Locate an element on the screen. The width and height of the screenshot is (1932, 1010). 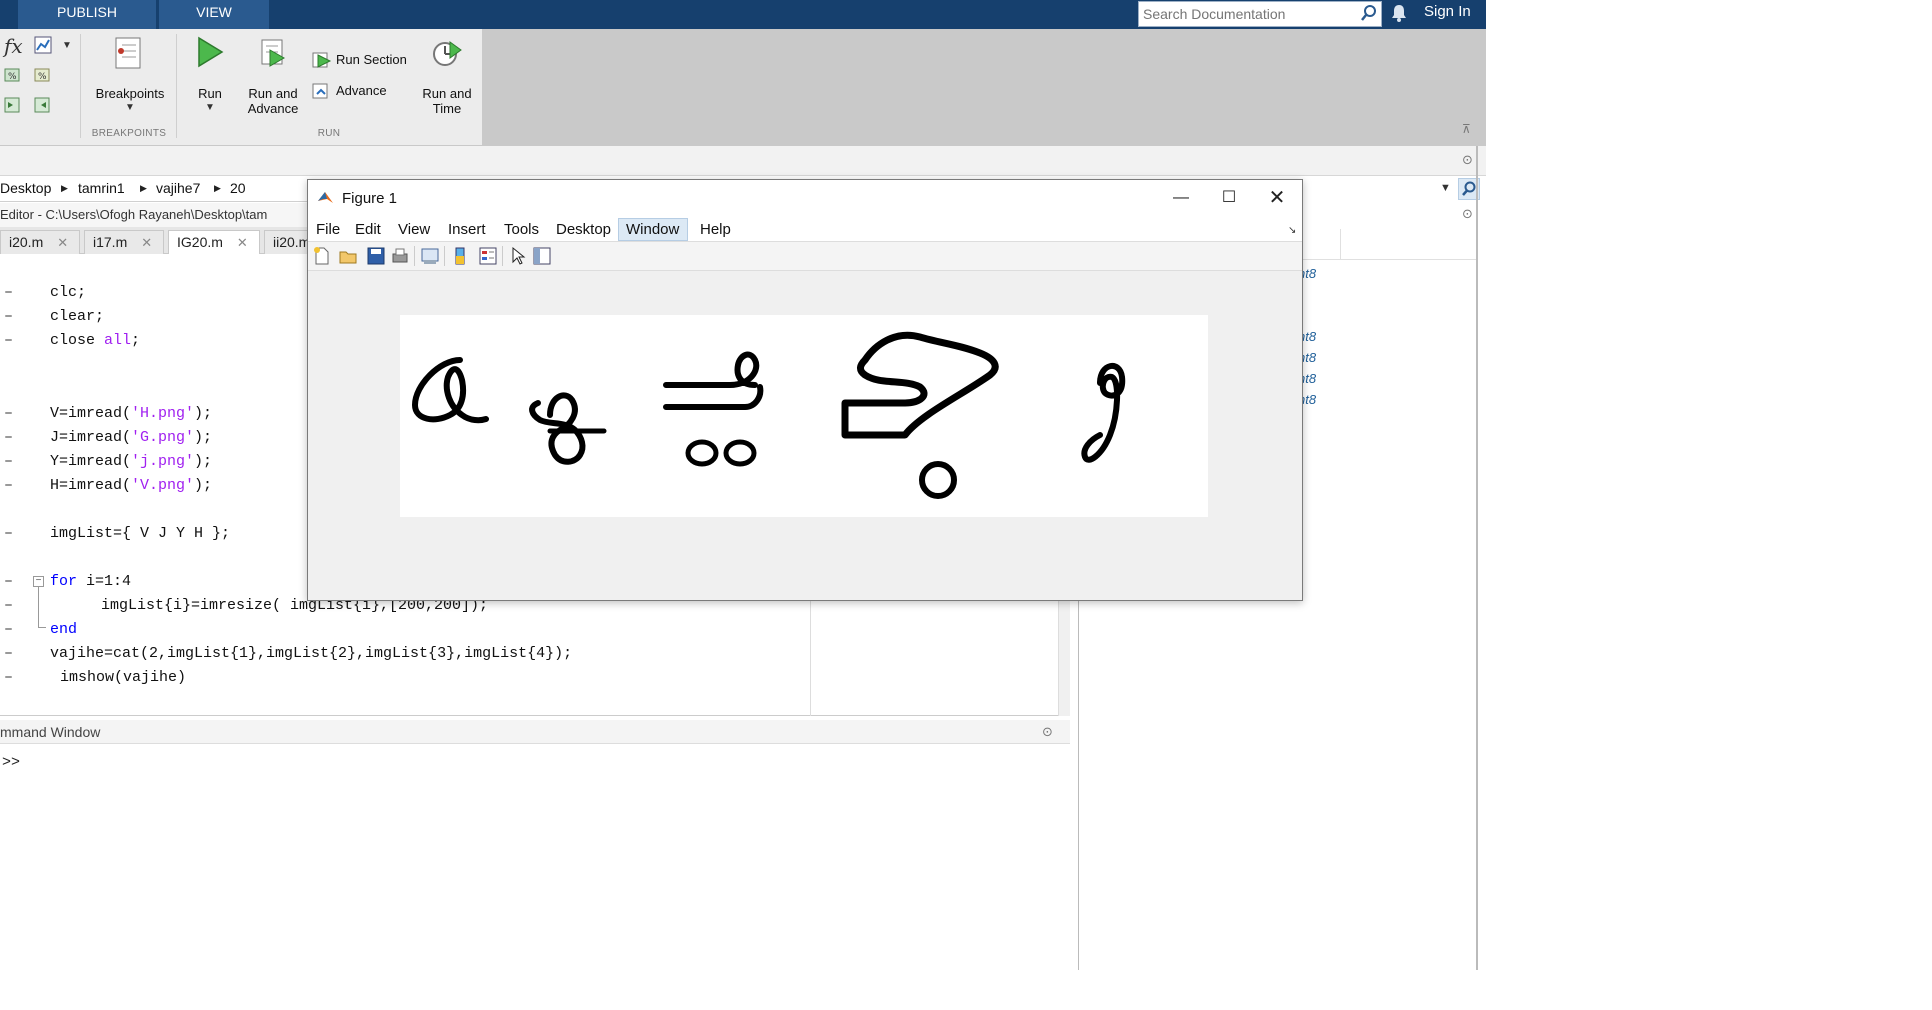
advance-button: Advance is located at coordinates (361, 90).